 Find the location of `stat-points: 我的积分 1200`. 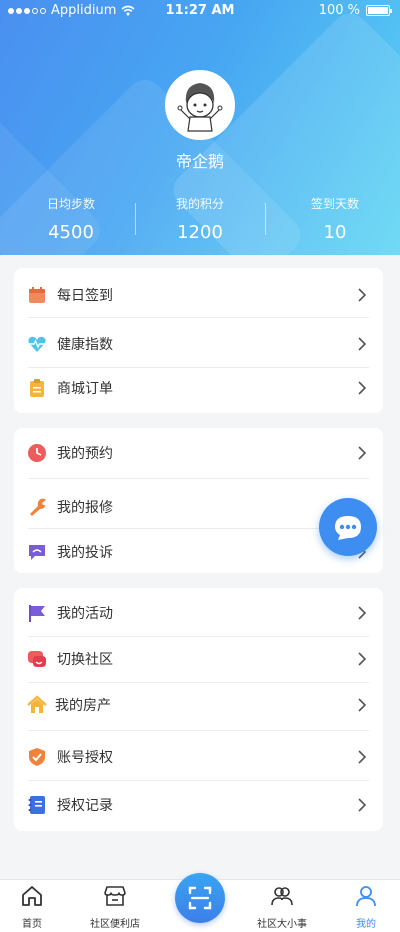

stat-points: 我的积分 1200 is located at coordinates (200, 219).